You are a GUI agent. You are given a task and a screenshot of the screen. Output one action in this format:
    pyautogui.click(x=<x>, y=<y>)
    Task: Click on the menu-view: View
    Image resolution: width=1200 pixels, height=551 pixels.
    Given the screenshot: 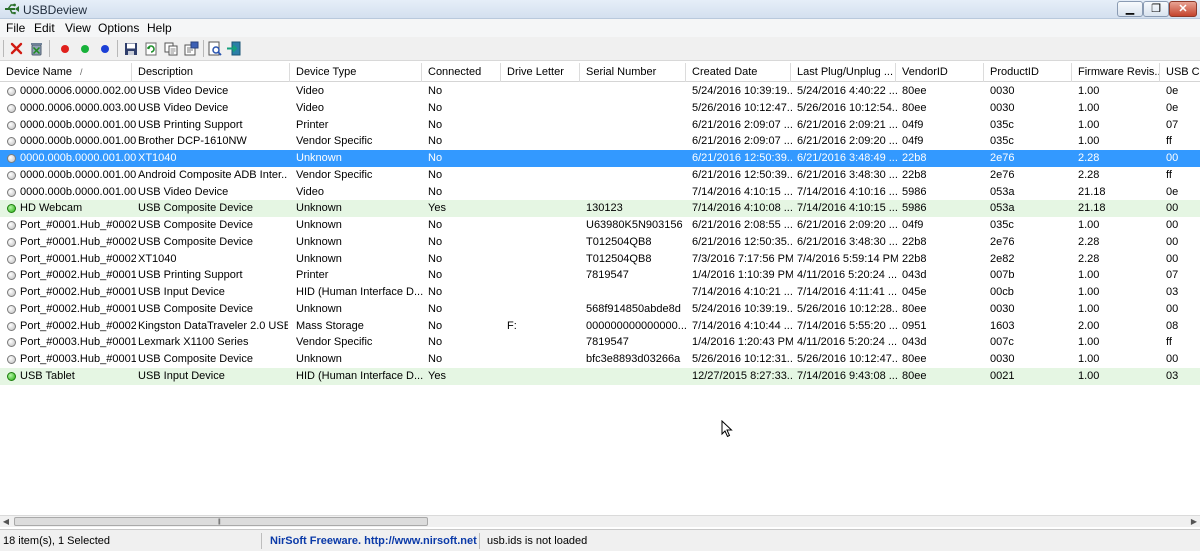 What is the action you would take?
    pyautogui.click(x=78, y=28)
    